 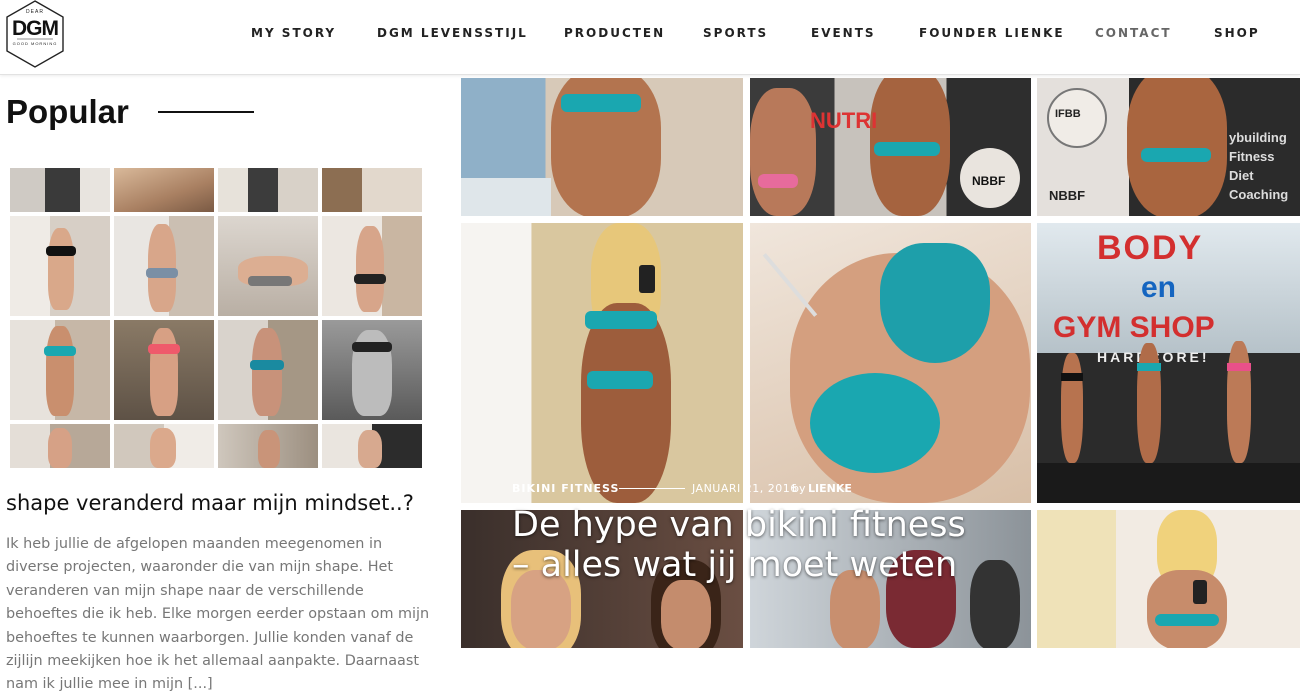 I want to click on nav-item-sports: SPORTS, so click(x=735, y=33).